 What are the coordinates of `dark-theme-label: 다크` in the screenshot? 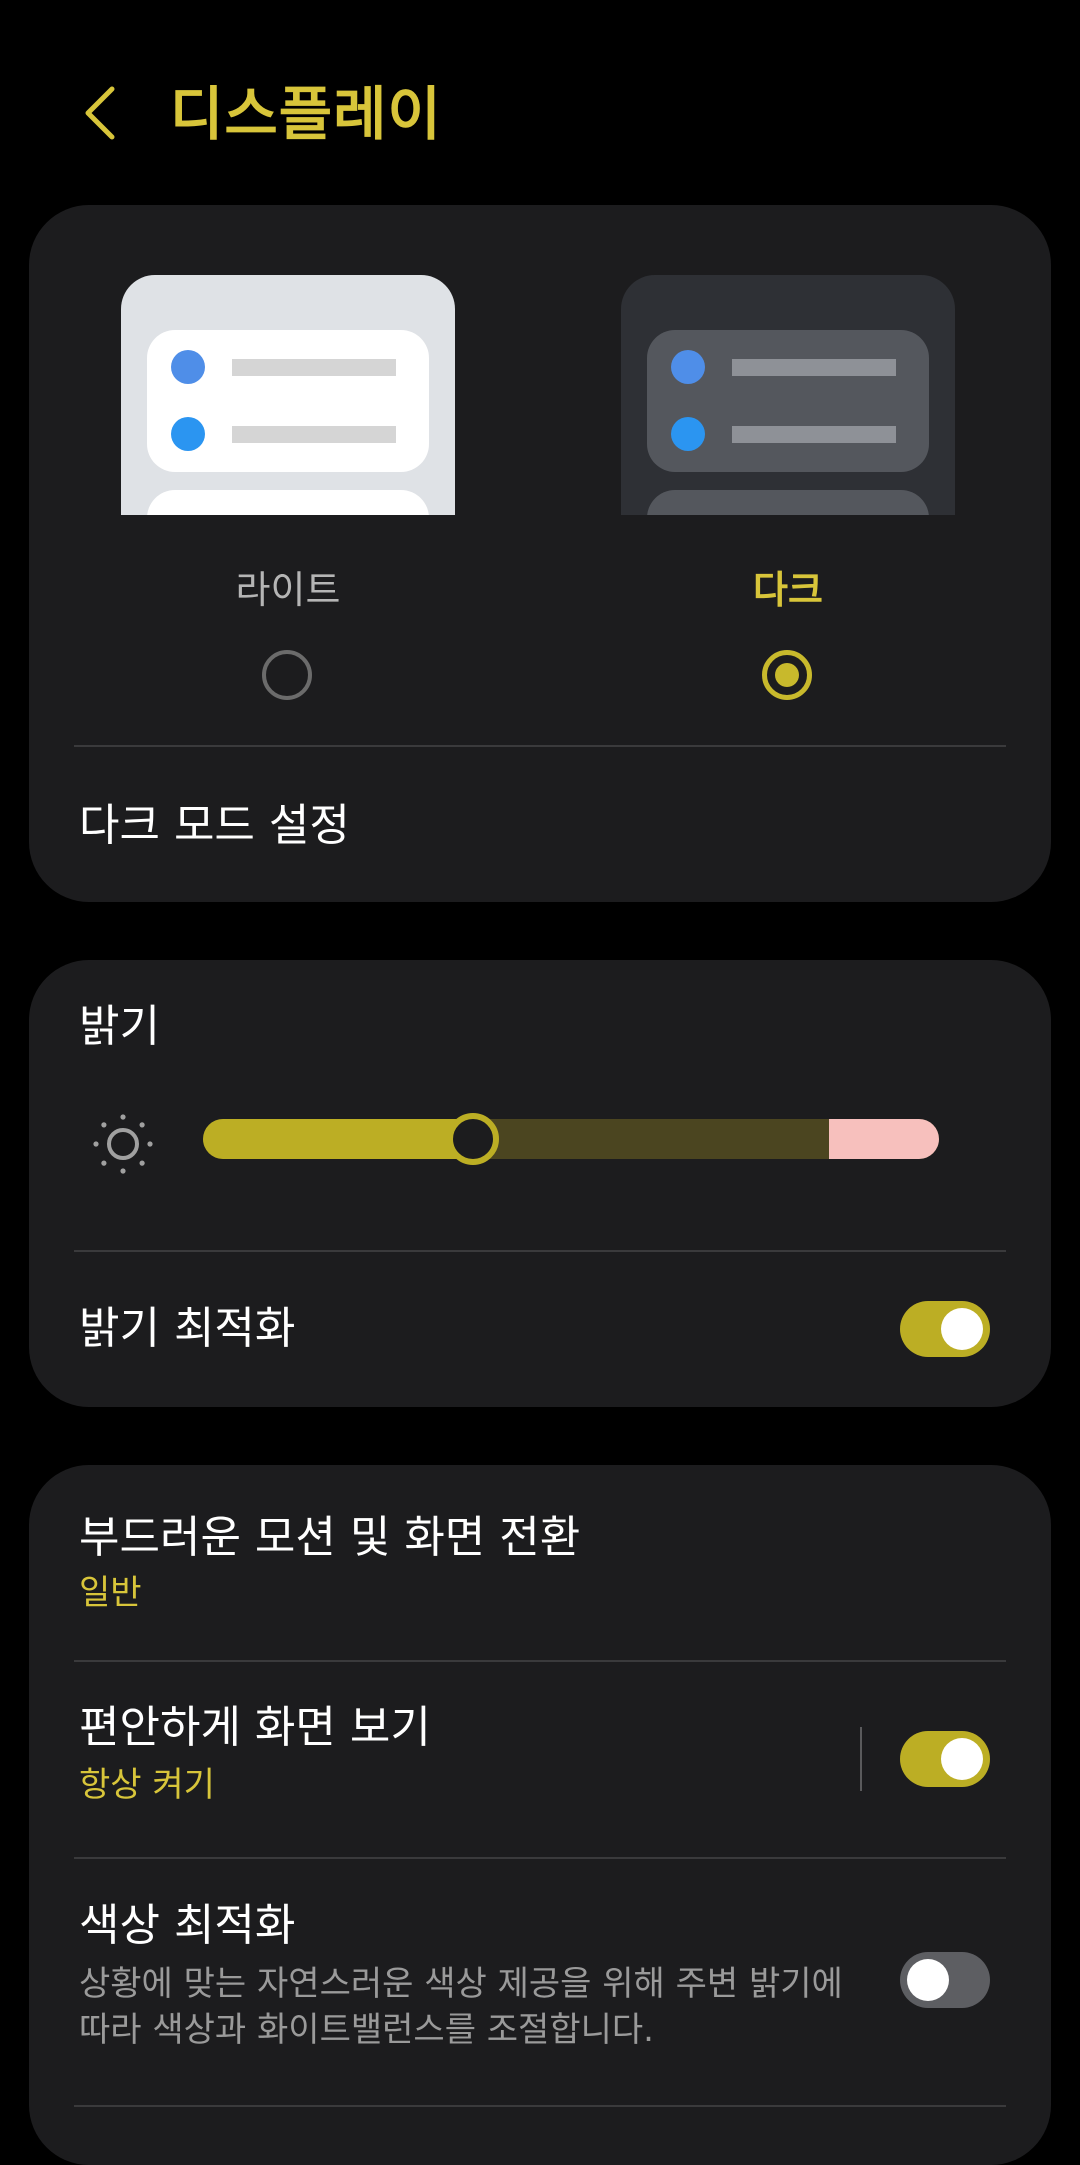 It's located at (788, 590).